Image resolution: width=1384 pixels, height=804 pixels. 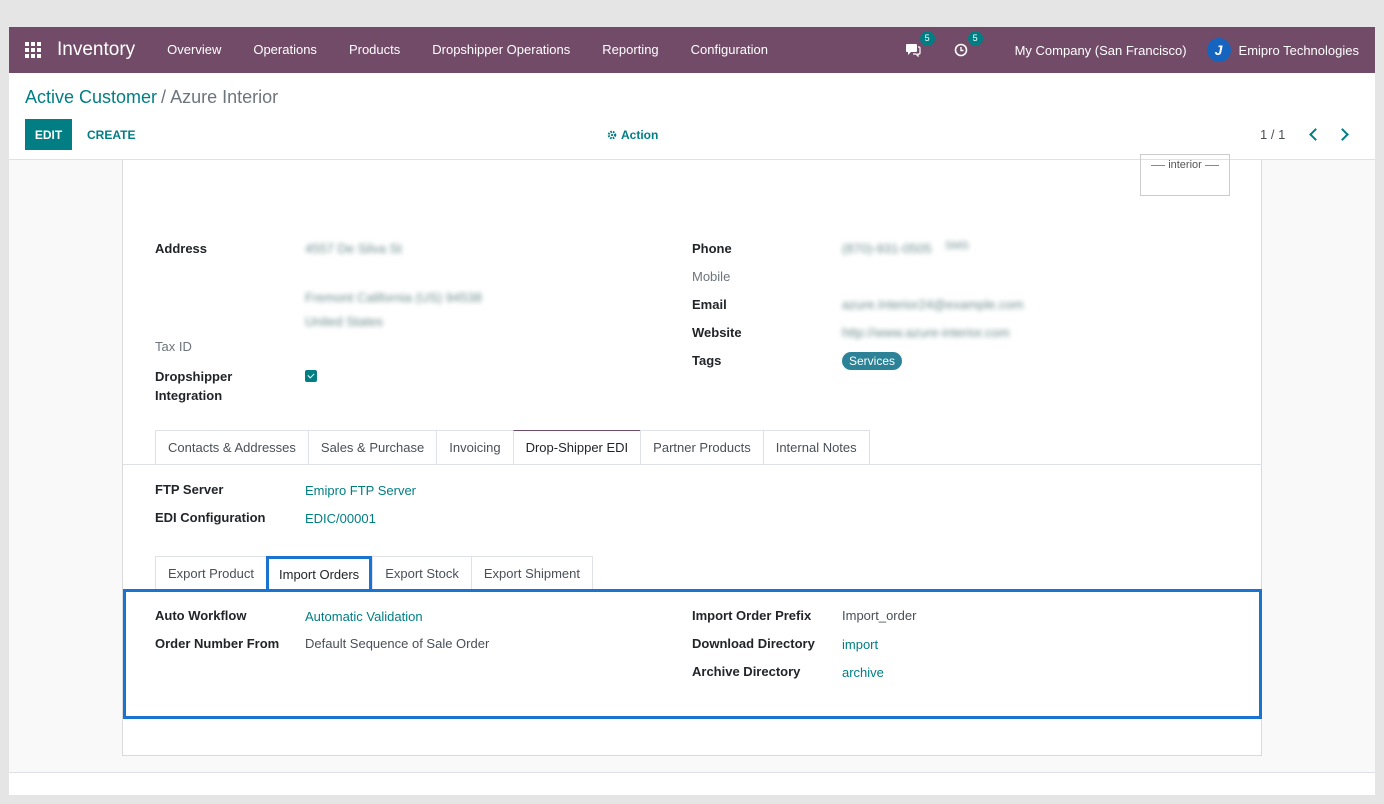 I want to click on main-tabs-divider, so click(x=692, y=464).